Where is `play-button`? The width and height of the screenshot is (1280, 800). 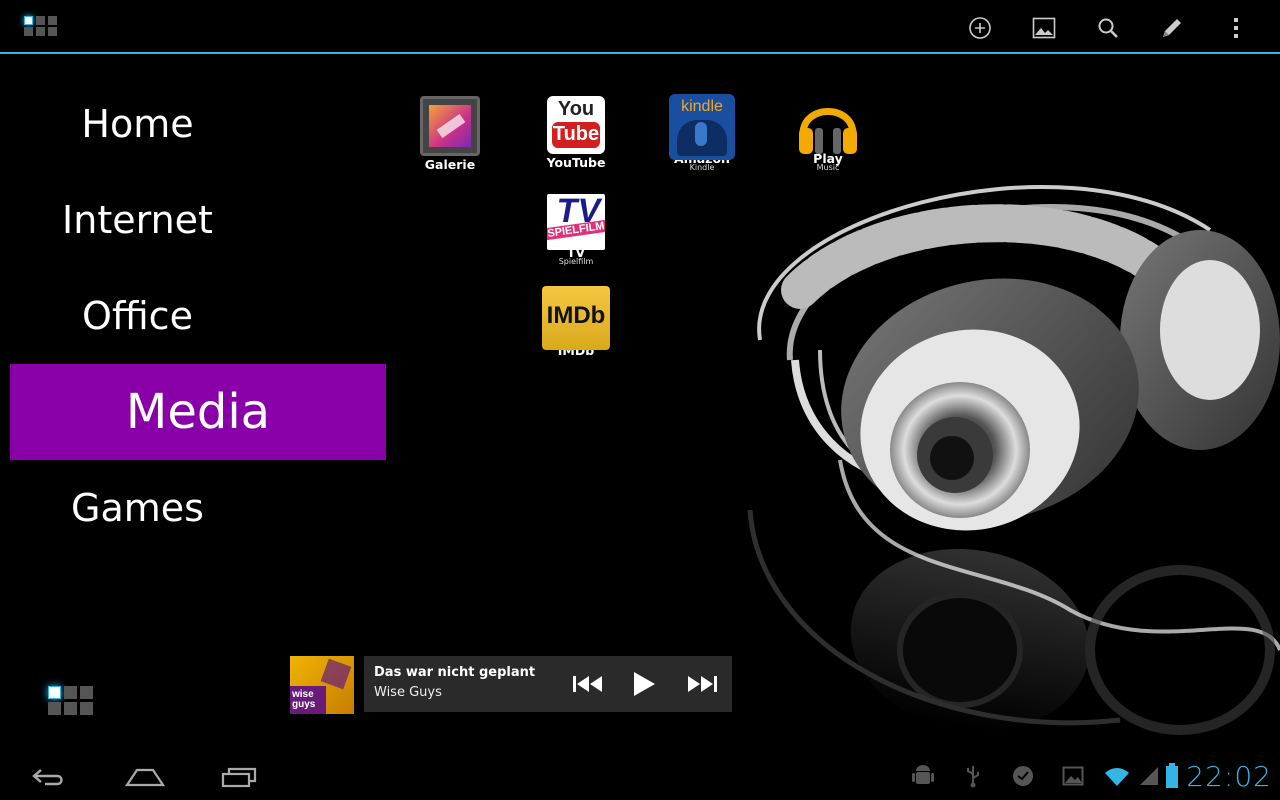 play-button is located at coordinates (644, 684).